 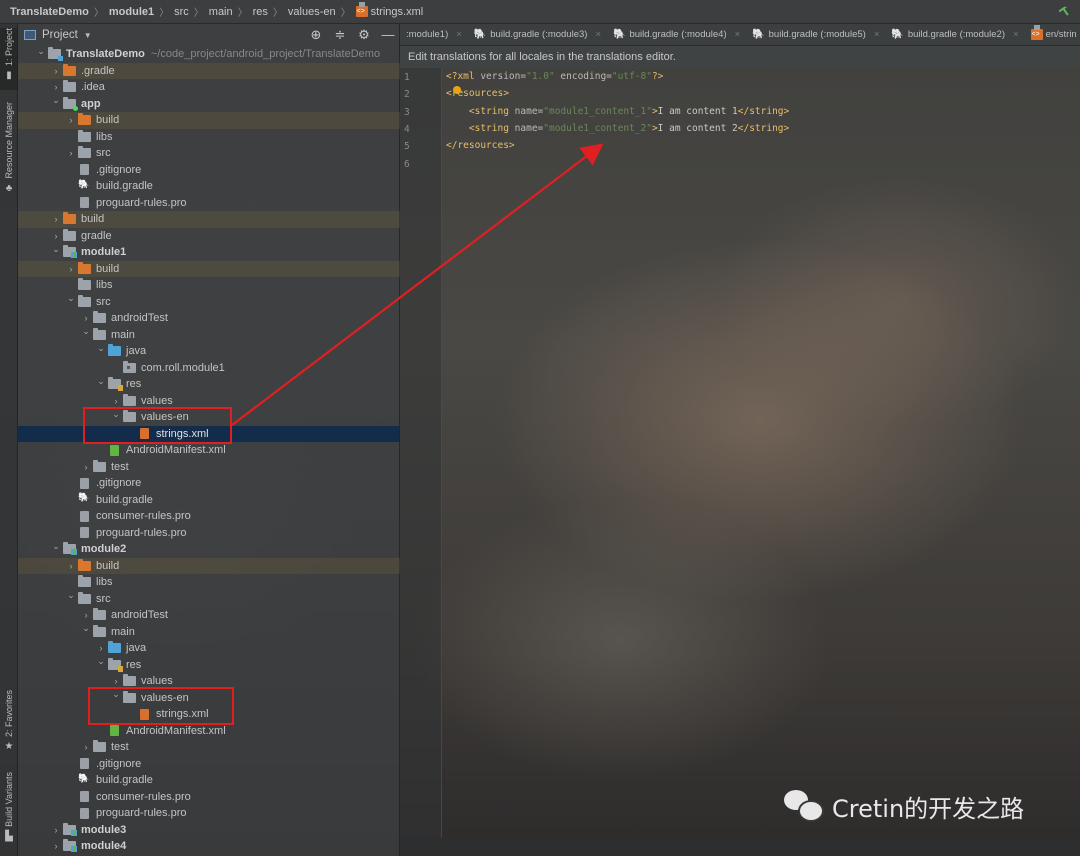 I want to click on tree-item: ⌄ module2, so click(x=209, y=549).